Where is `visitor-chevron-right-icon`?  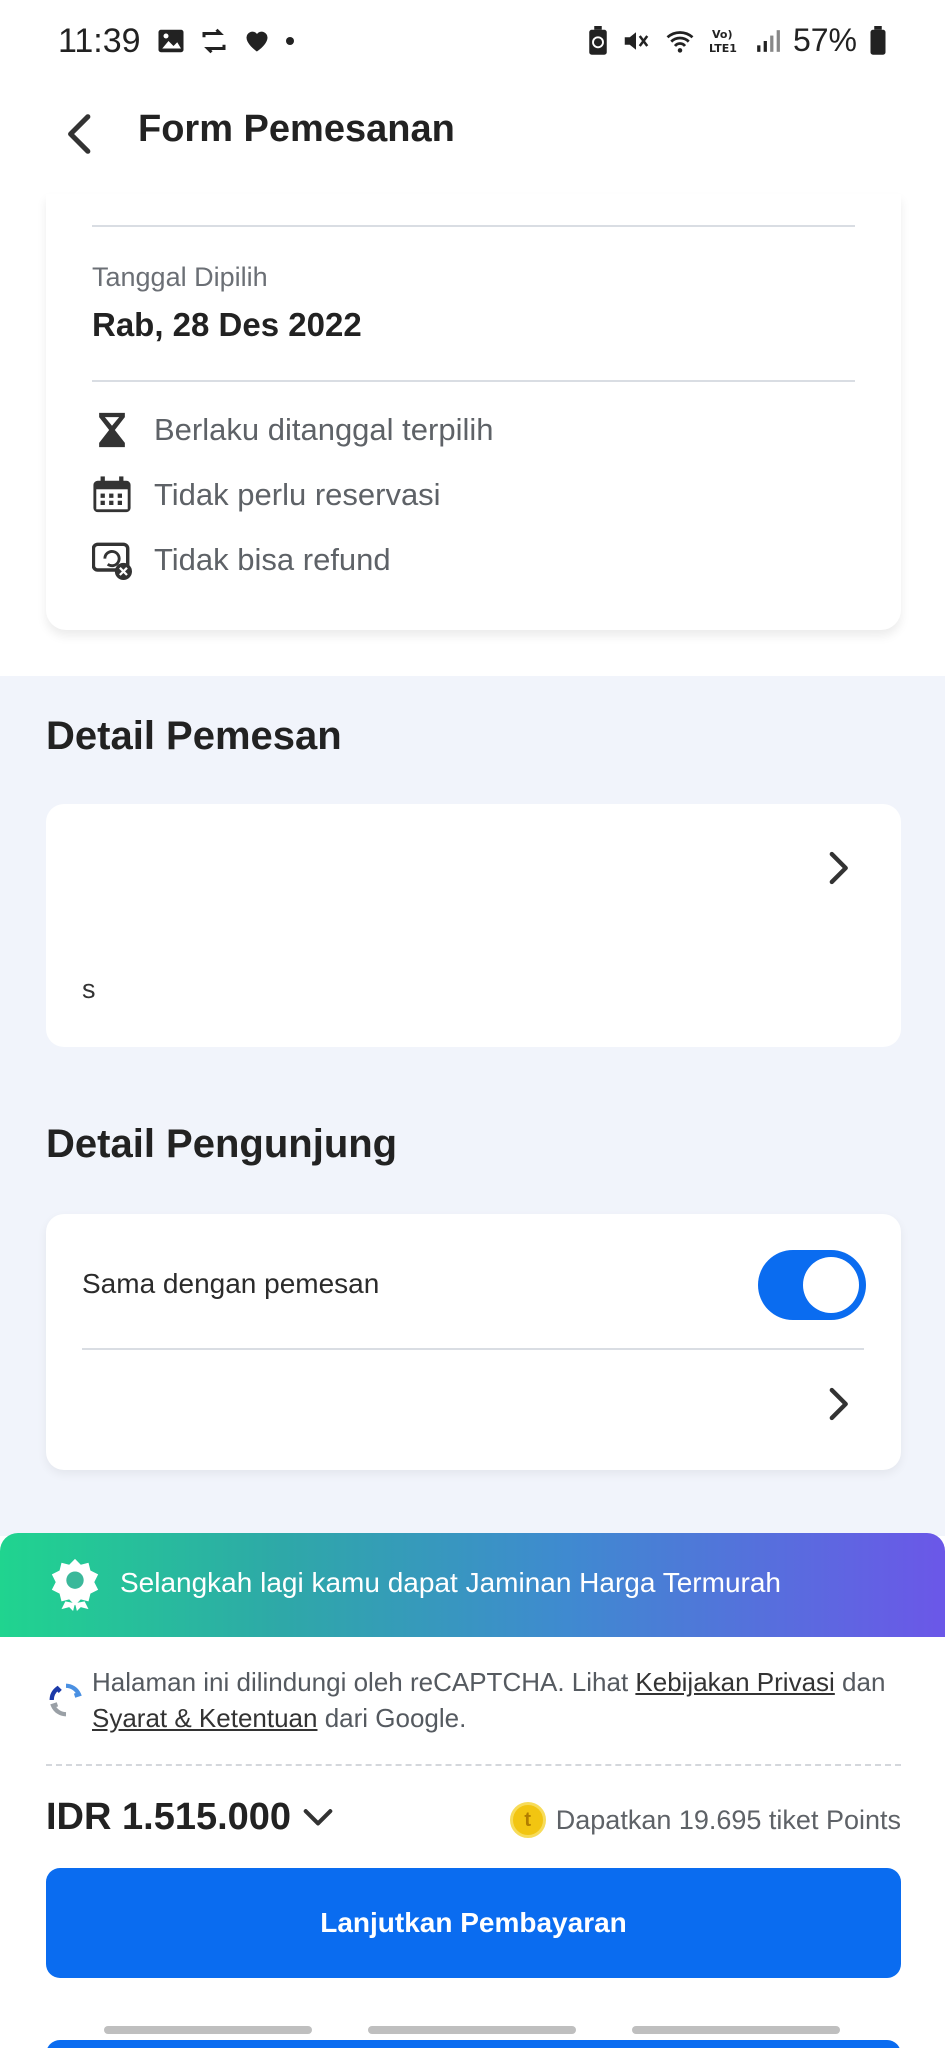 visitor-chevron-right-icon is located at coordinates (838, 1404).